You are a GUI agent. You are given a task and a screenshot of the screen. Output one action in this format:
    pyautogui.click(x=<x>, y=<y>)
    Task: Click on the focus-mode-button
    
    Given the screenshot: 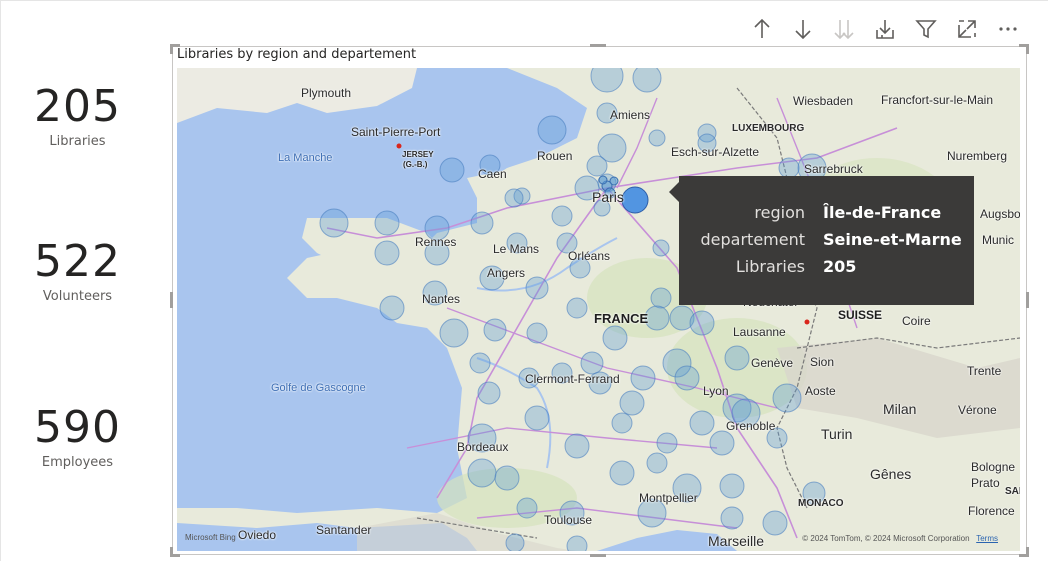 What is the action you would take?
    pyautogui.click(x=966, y=29)
    